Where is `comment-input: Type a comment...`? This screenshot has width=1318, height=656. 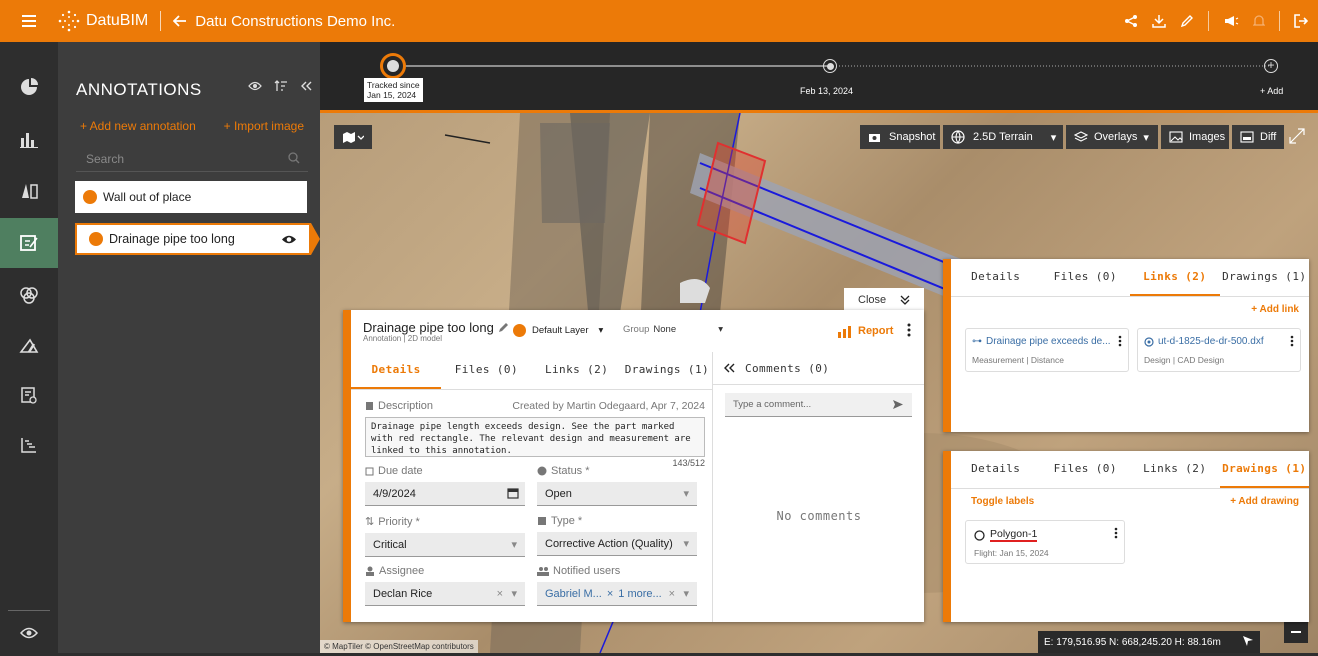 comment-input: Type a comment... is located at coordinates (818, 405).